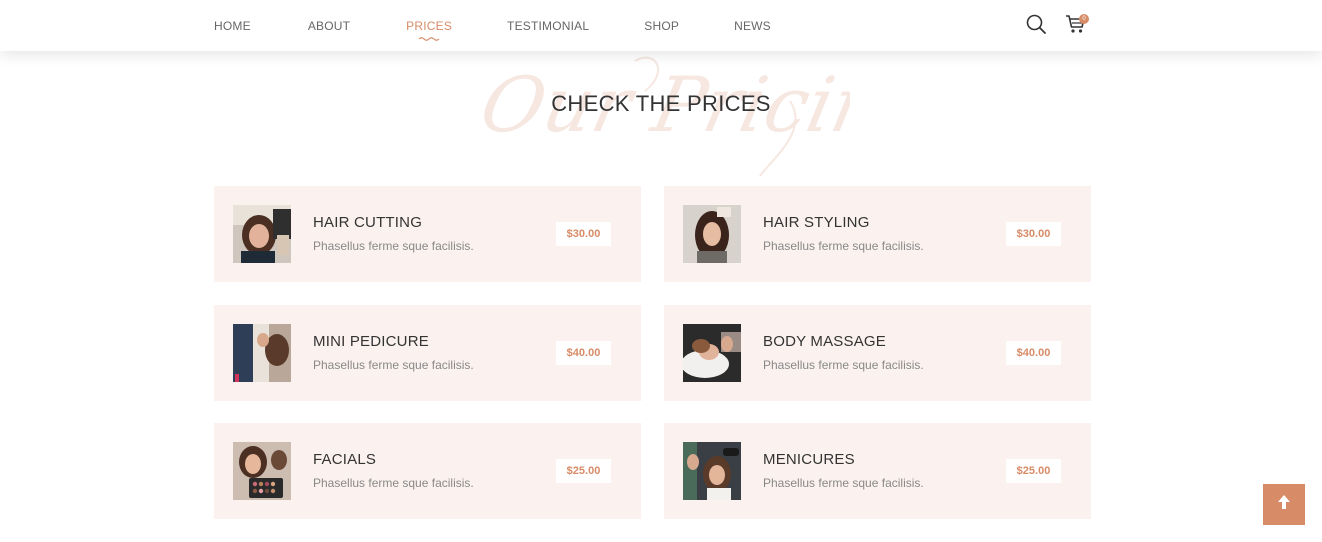 This screenshot has height=542, width=1322. I want to click on nav-prices: PRICES, so click(429, 29).